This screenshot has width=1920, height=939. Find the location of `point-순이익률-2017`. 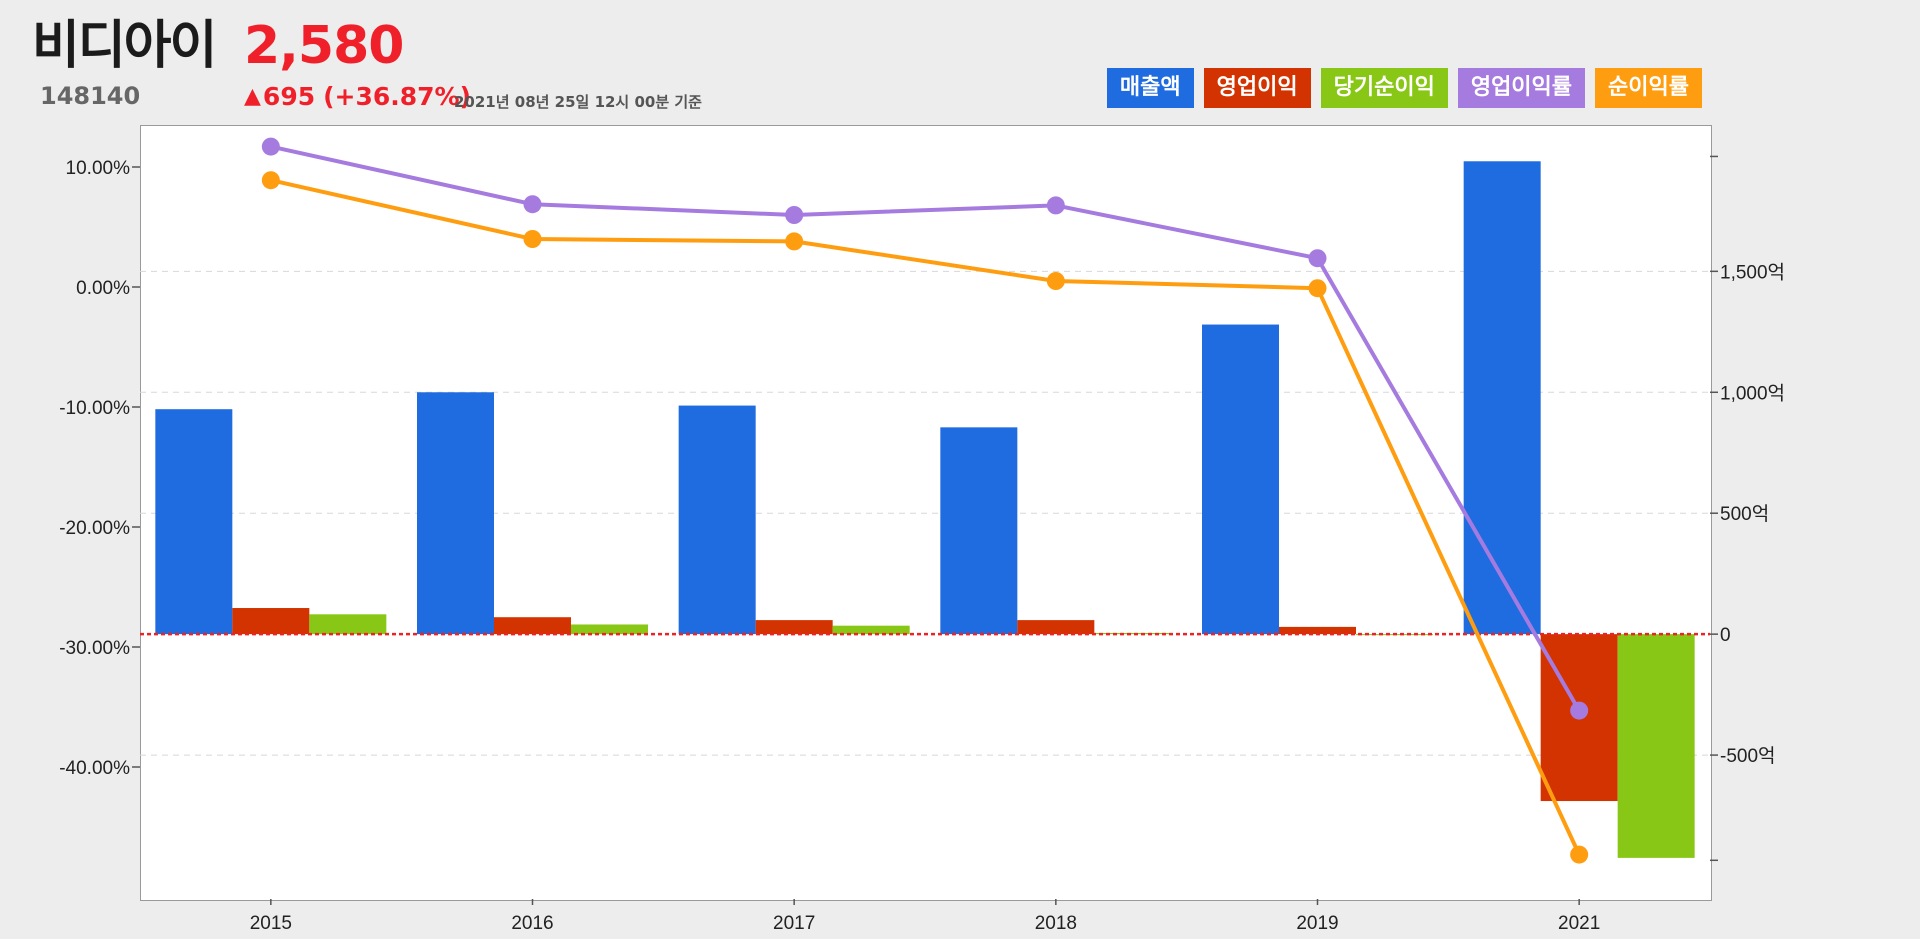

point-순이익률-2017 is located at coordinates (794, 241).